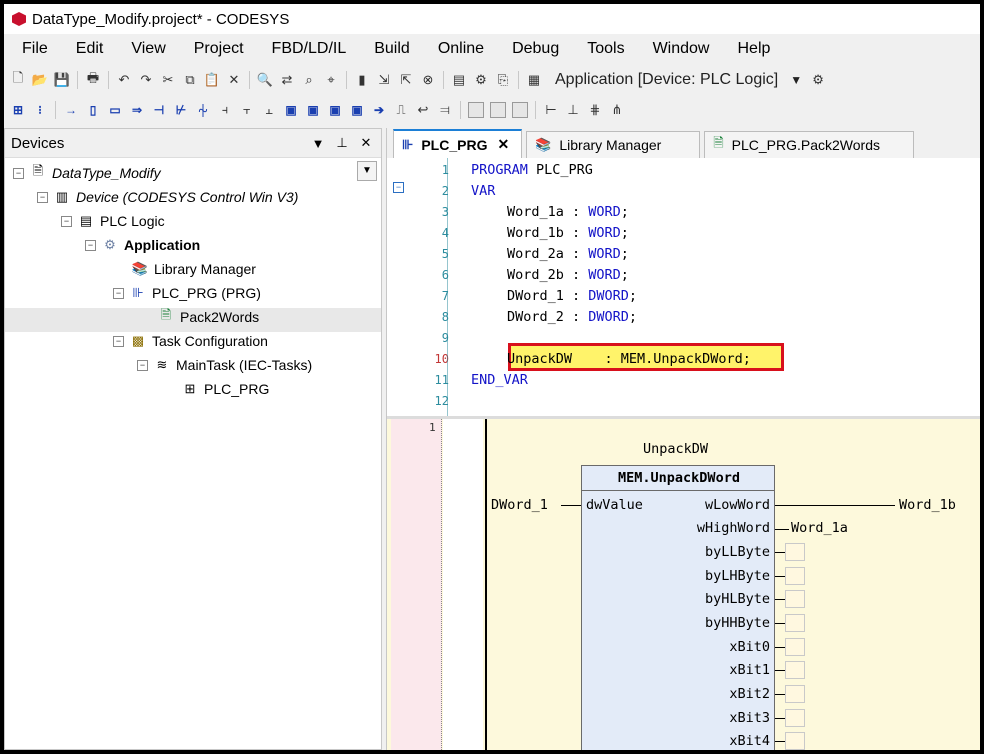  I want to click on insert-negated-contact-icon: ⊬, so click(181, 110).